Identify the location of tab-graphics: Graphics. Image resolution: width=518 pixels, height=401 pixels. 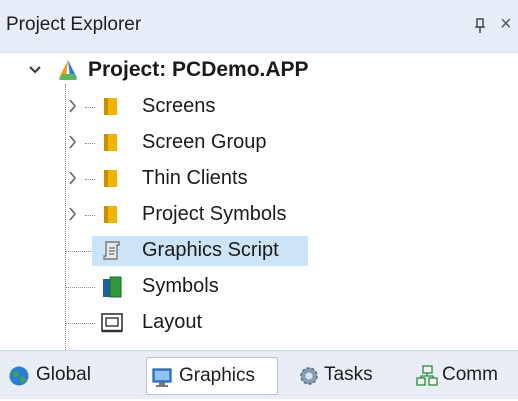
(212, 376).